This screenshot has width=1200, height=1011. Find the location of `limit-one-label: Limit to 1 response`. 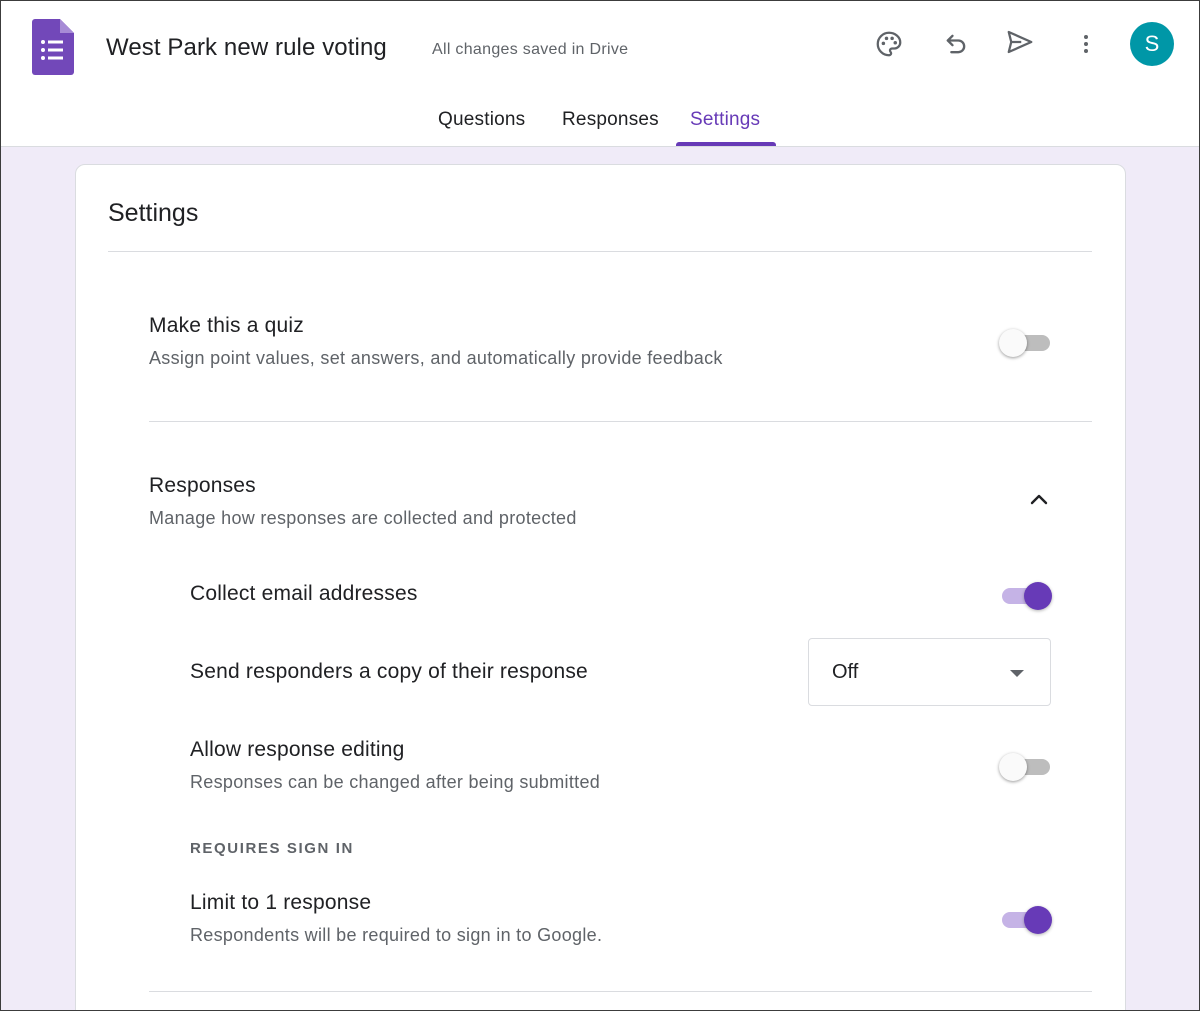

limit-one-label: Limit to 1 response is located at coordinates (281, 902).